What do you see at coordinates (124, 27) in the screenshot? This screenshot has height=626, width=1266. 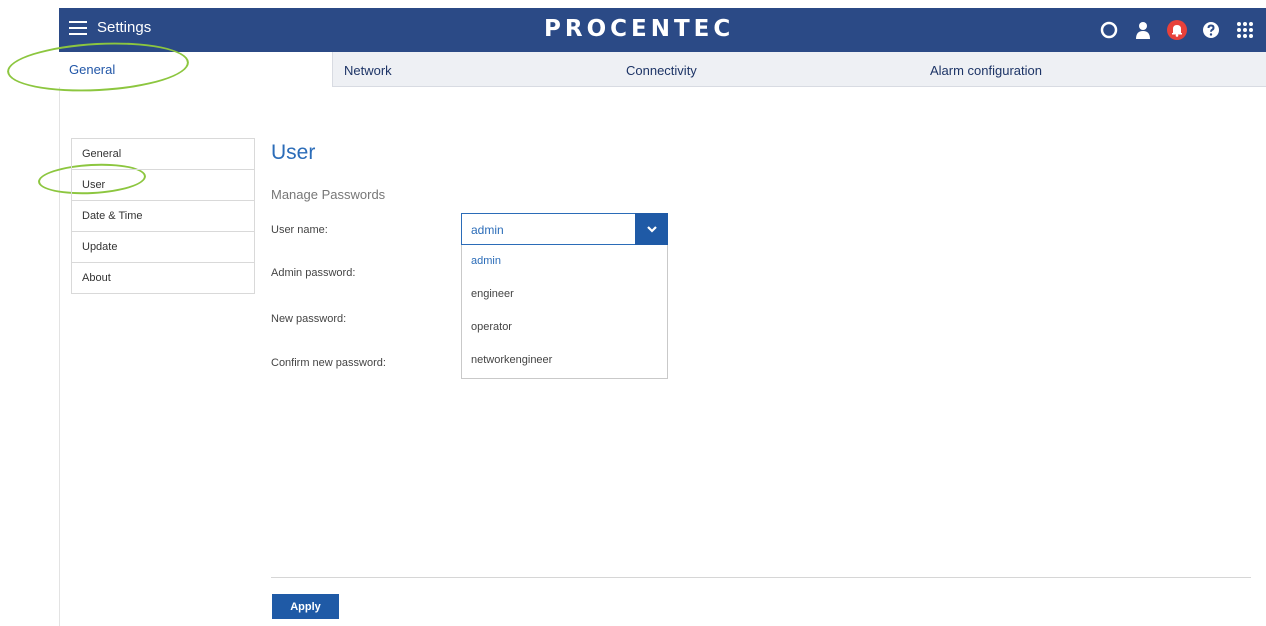 I see `page-title-settings: Settings` at bounding box center [124, 27].